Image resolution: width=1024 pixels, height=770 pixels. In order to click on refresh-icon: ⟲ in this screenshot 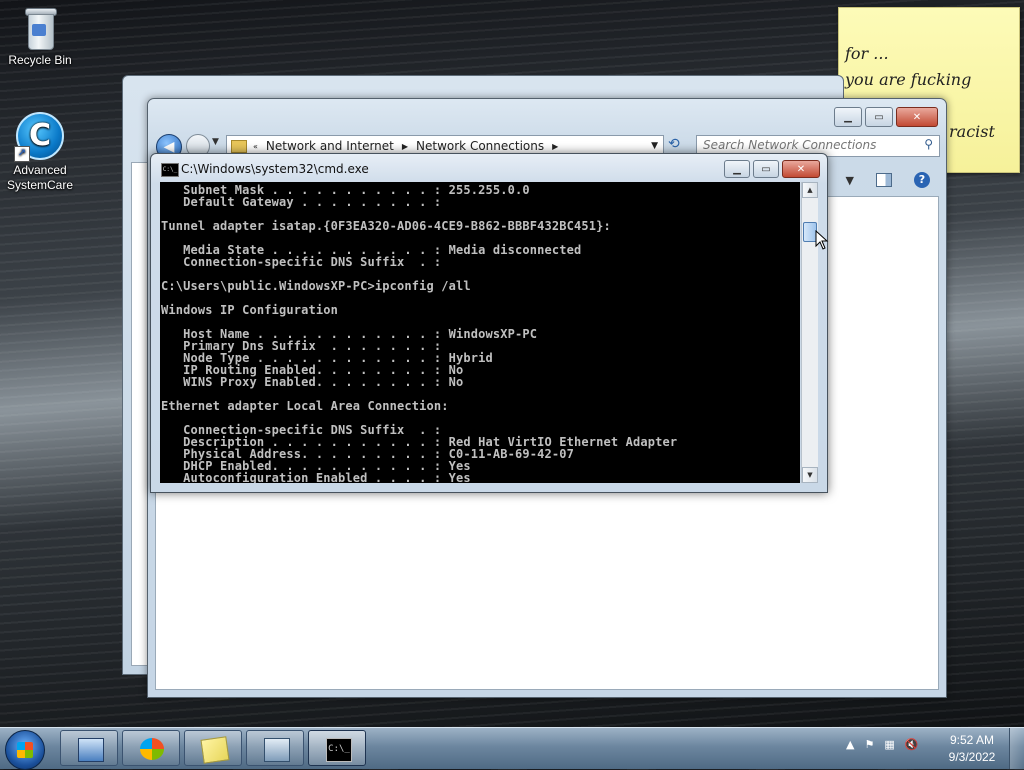, I will do `click(674, 144)`.